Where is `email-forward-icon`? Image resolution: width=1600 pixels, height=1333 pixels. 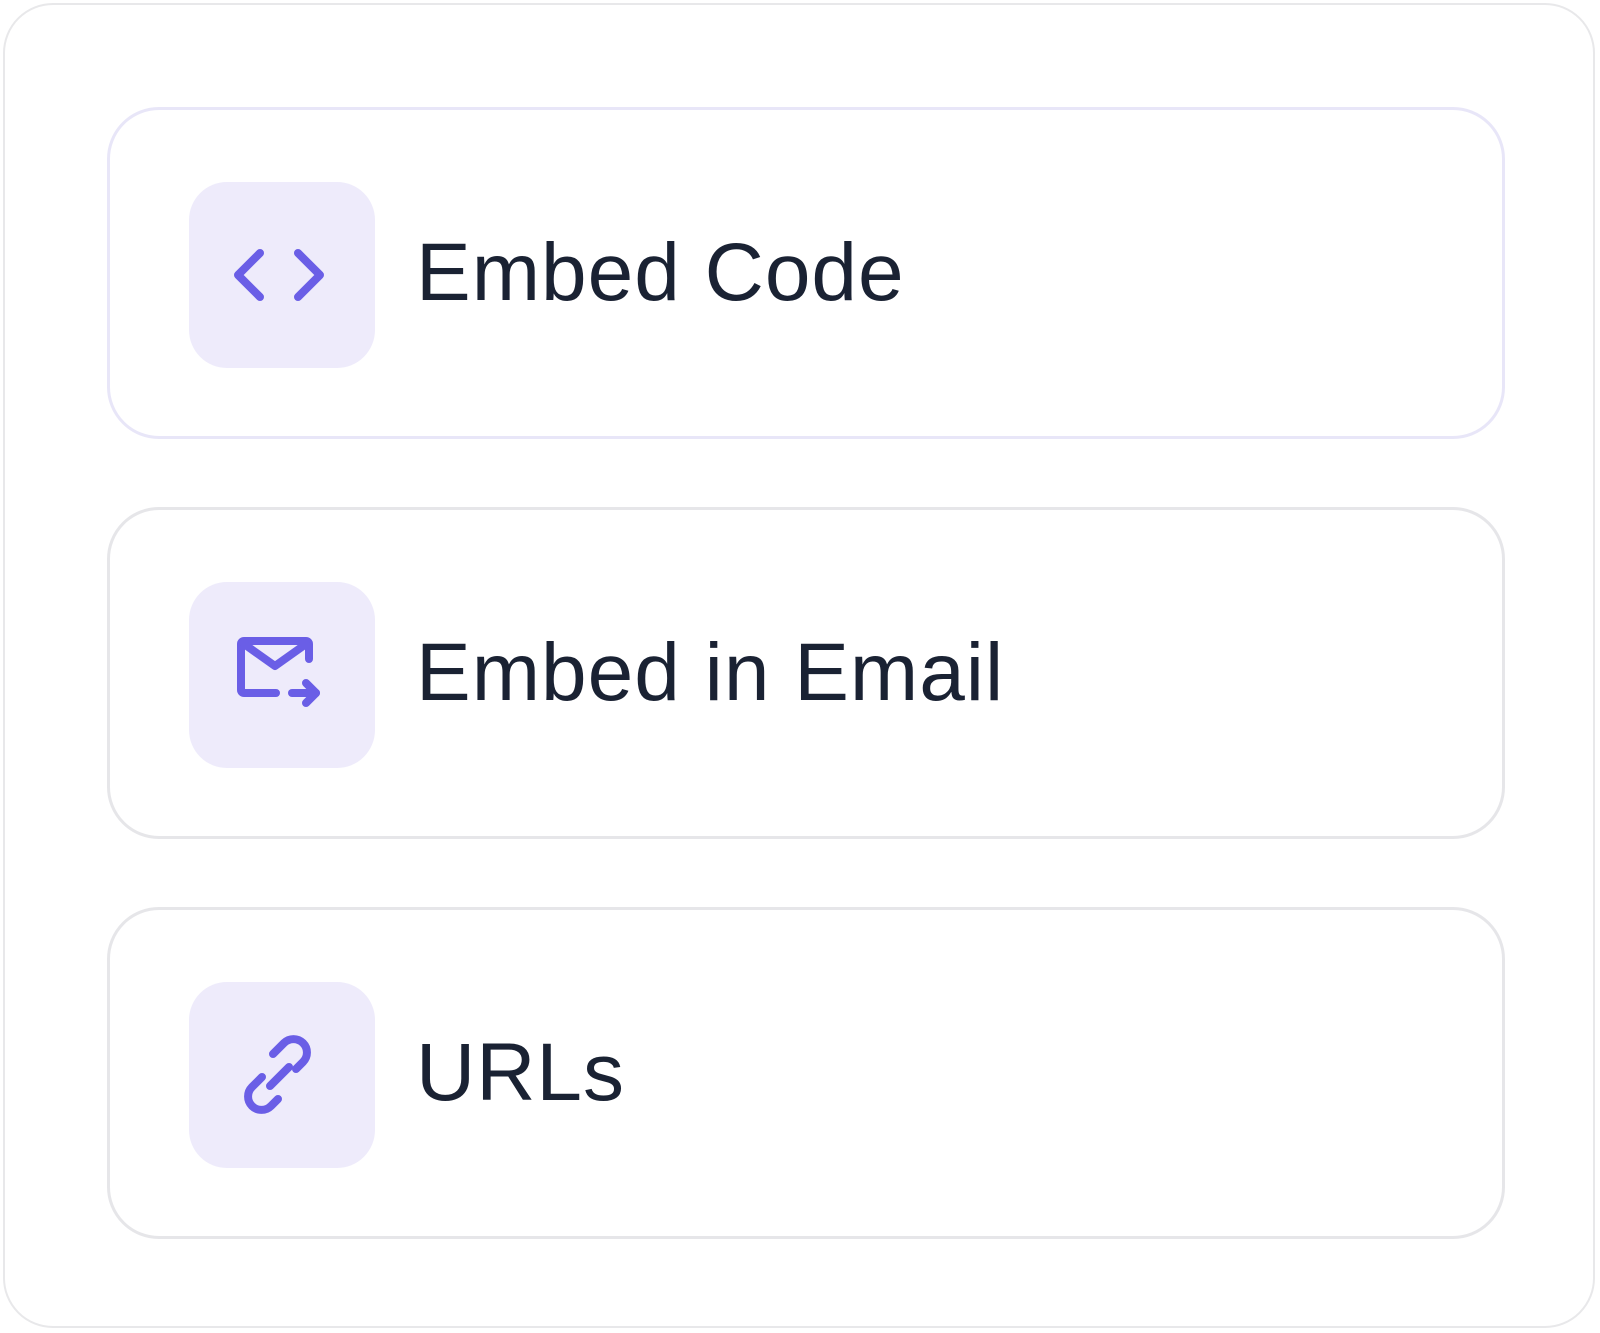
email-forward-icon is located at coordinates (278, 672).